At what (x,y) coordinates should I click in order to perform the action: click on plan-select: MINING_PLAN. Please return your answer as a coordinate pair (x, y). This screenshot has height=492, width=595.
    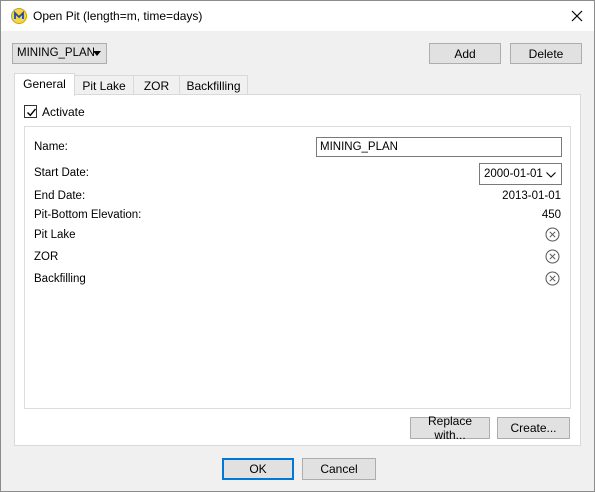
    Looking at the image, I should click on (59, 53).